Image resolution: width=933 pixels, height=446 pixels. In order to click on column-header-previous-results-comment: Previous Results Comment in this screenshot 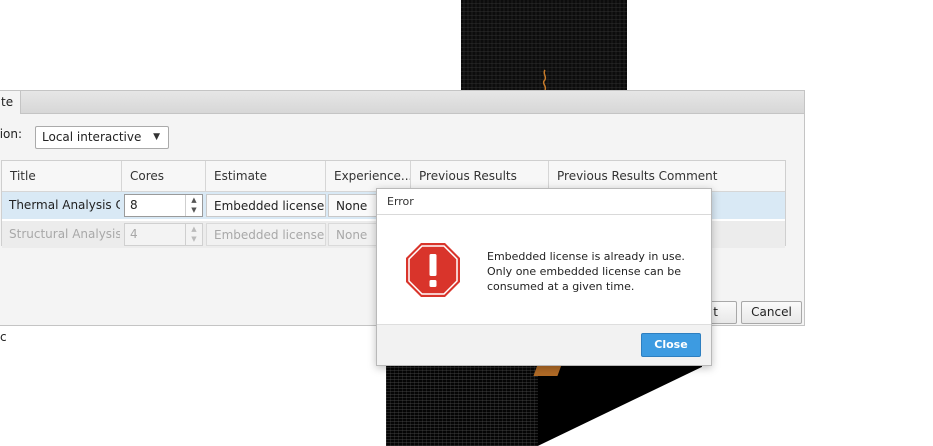, I will do `click(667, 176)`.